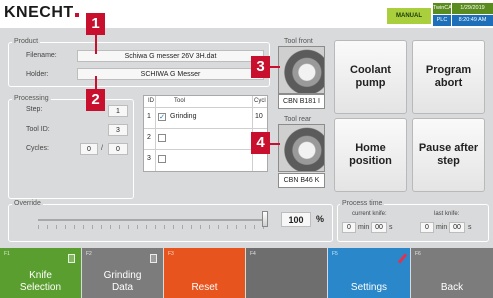  What do you see at coordinates (370, 155) in the screenshot?
I see `home-position-button: Home position` at bounding box center [370, 155].